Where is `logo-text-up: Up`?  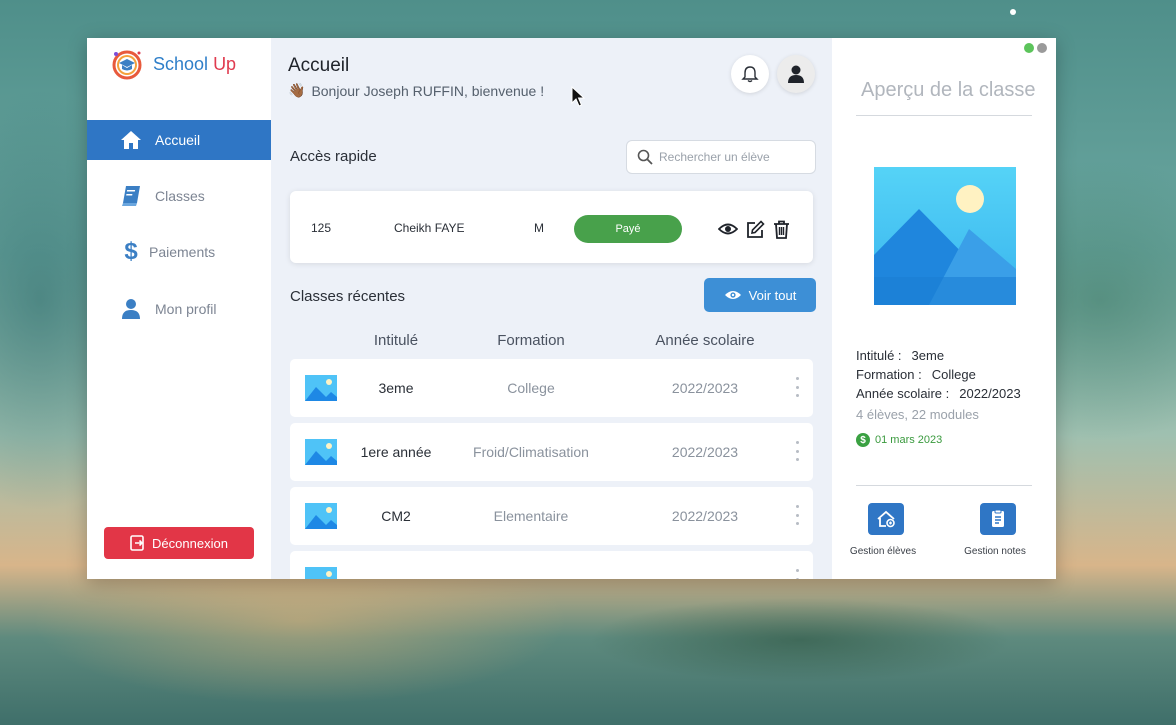 logo-text-up: Up is located at coordinates (225, 63).